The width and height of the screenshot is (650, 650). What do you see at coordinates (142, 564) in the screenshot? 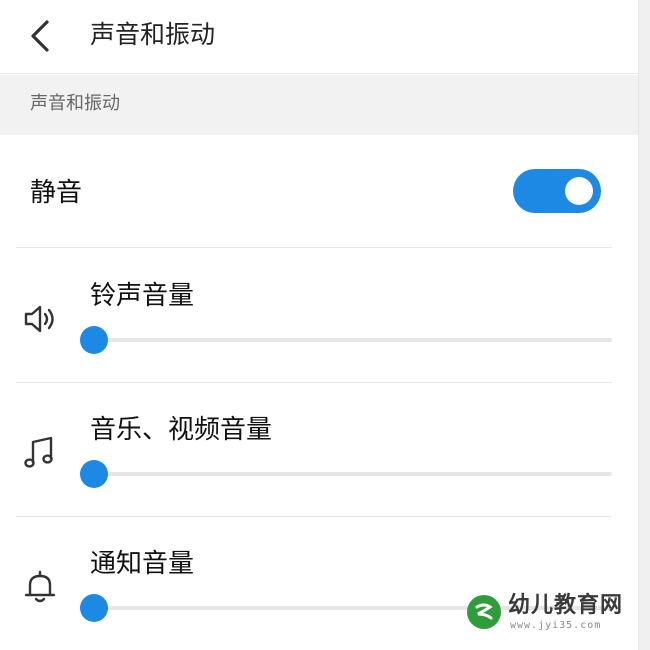
I see `notification-volume-label: 通知音量` at bounding box center [142, 564].